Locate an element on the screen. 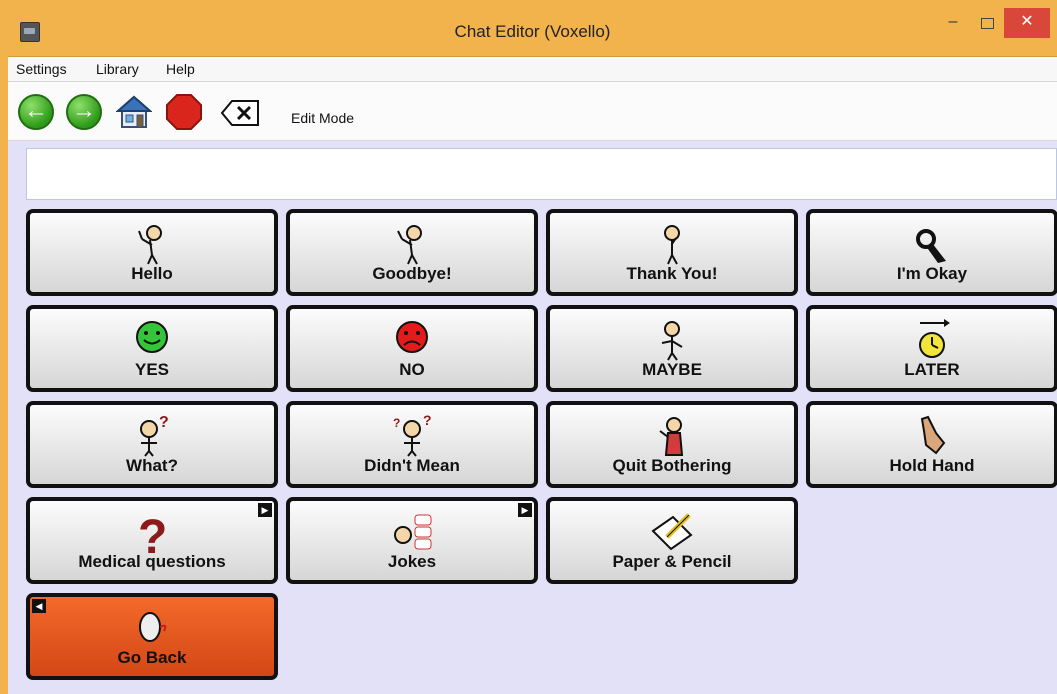 Image resolution: width=1057 pixels, height=694 pixels. toolbar: ← → Edit Mode is located at coordinates (532, 111).